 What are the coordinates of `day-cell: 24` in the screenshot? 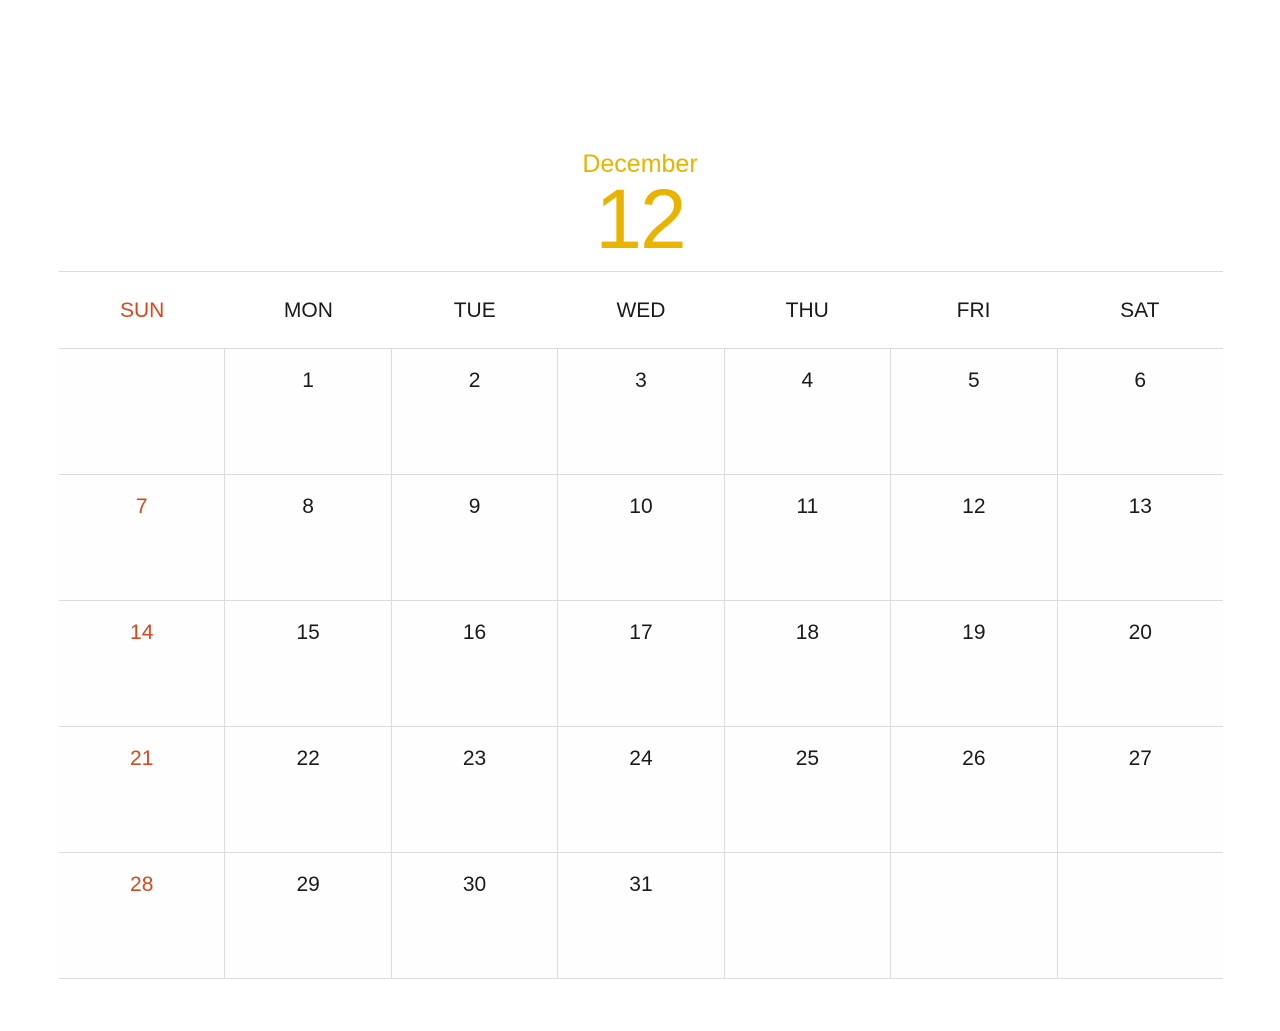 It's located at (640, 789).